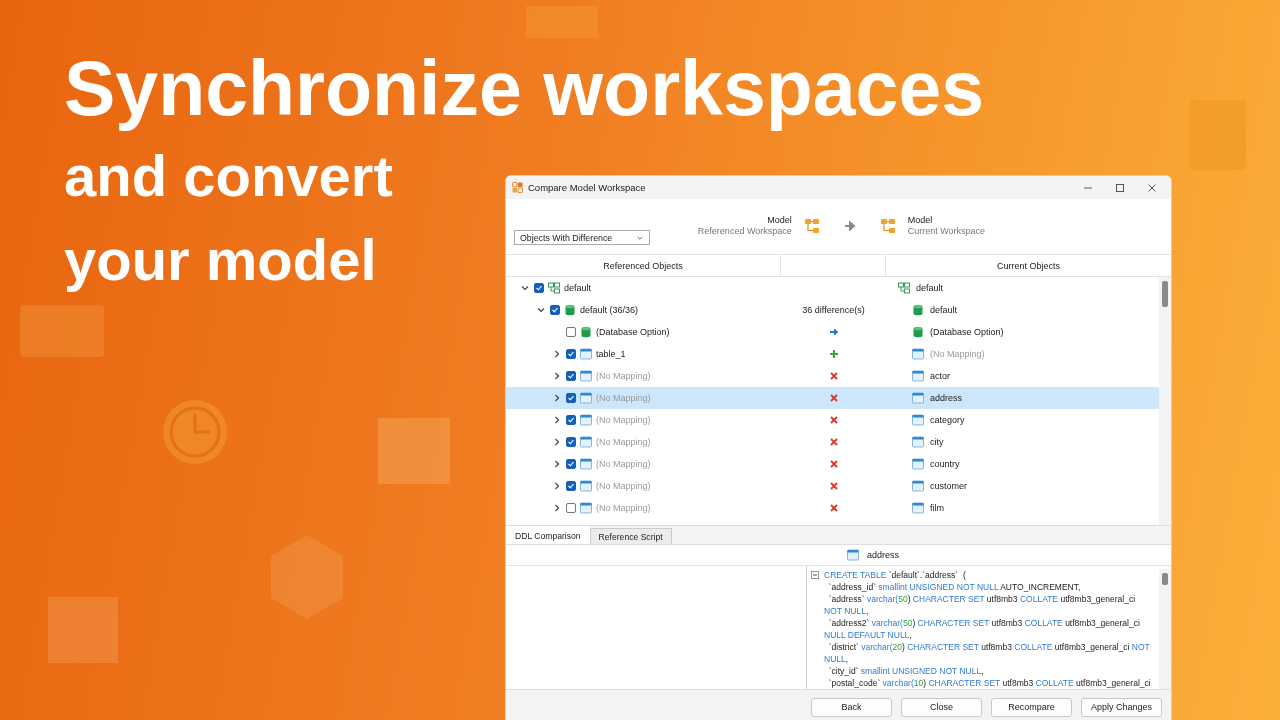 This screenshot has height=720, width=1280. I want to click on dialog-button: Recompare, so click(1031, 707).